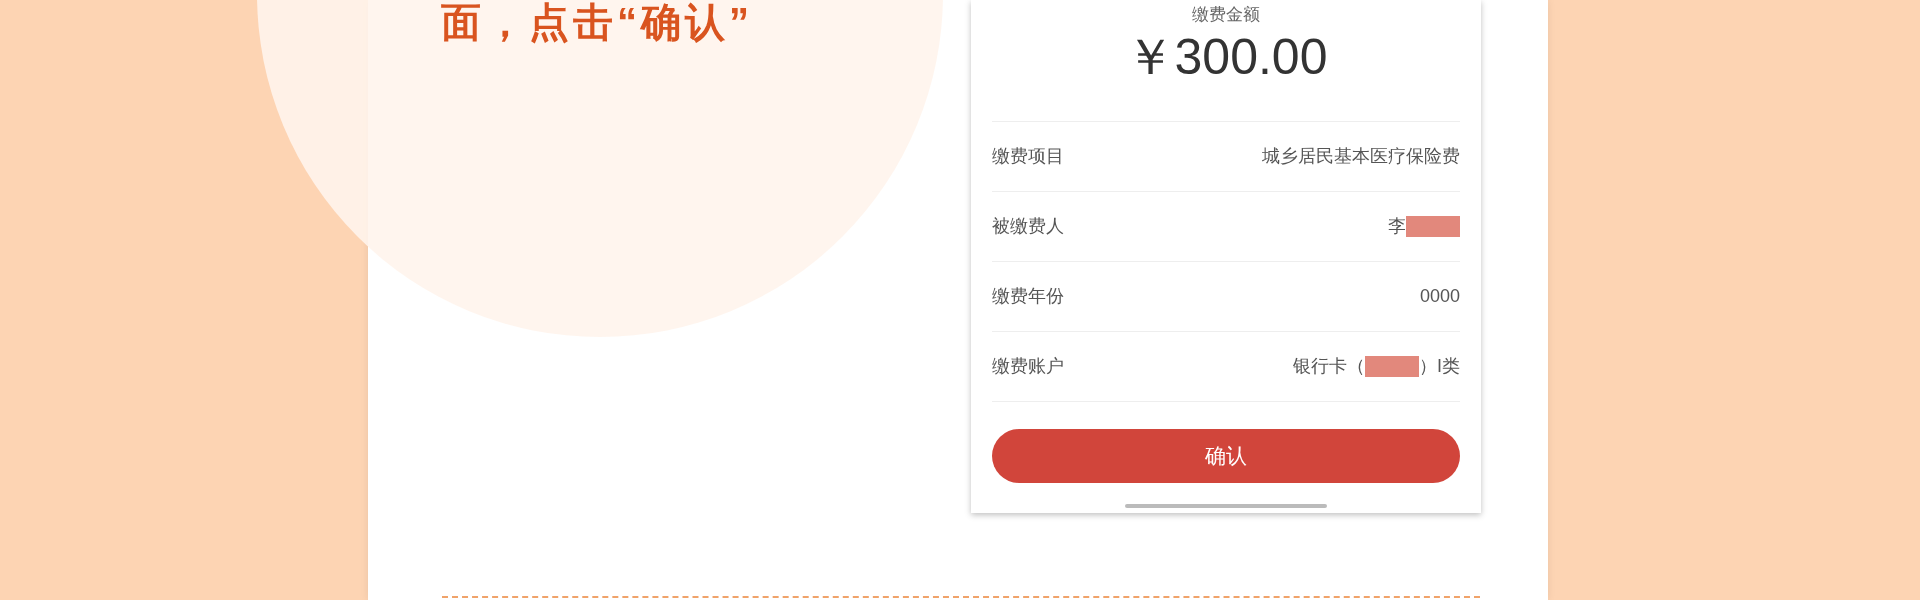  What do you see at coordinates (1028, 226) in the screenshot?
I see `row-label: 被缴费人` at bounding box center [1028, 226].